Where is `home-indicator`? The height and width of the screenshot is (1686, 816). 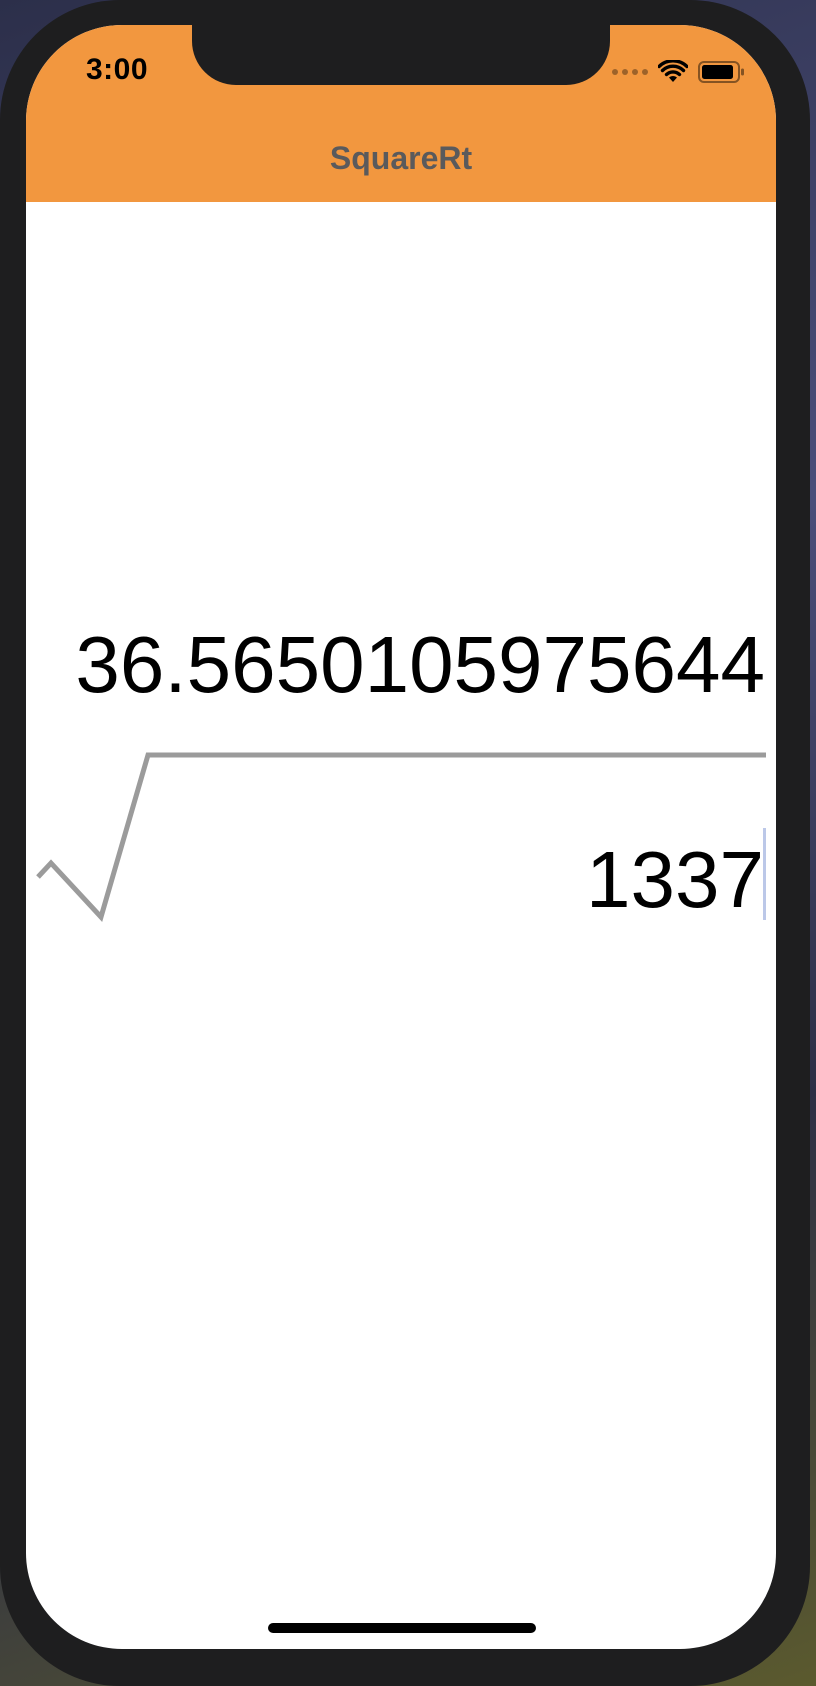 home-indicator is located at coordinates (402, 1628).